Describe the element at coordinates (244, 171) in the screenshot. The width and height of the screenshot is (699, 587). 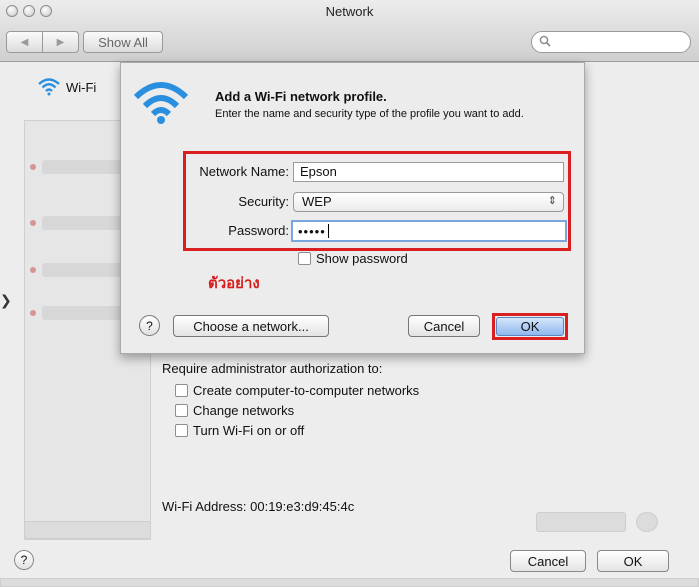
I see `network-name-label: Network Name:` at that location.